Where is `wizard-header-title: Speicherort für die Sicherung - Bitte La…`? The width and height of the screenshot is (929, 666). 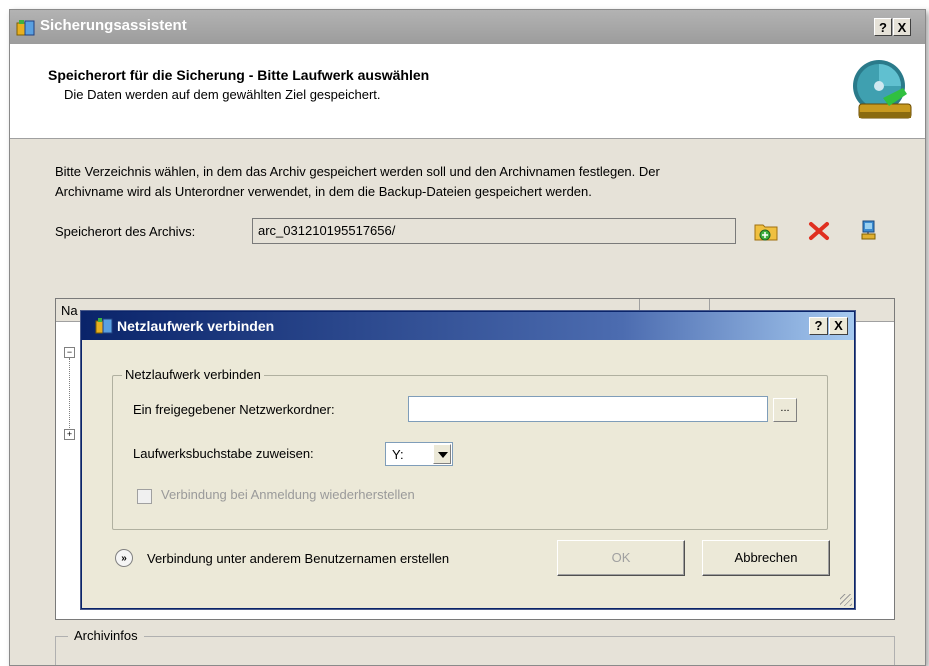 wizard-header-title: Speicherort für die Sicherung - Bitte La… is located at coordinates (239, 75).